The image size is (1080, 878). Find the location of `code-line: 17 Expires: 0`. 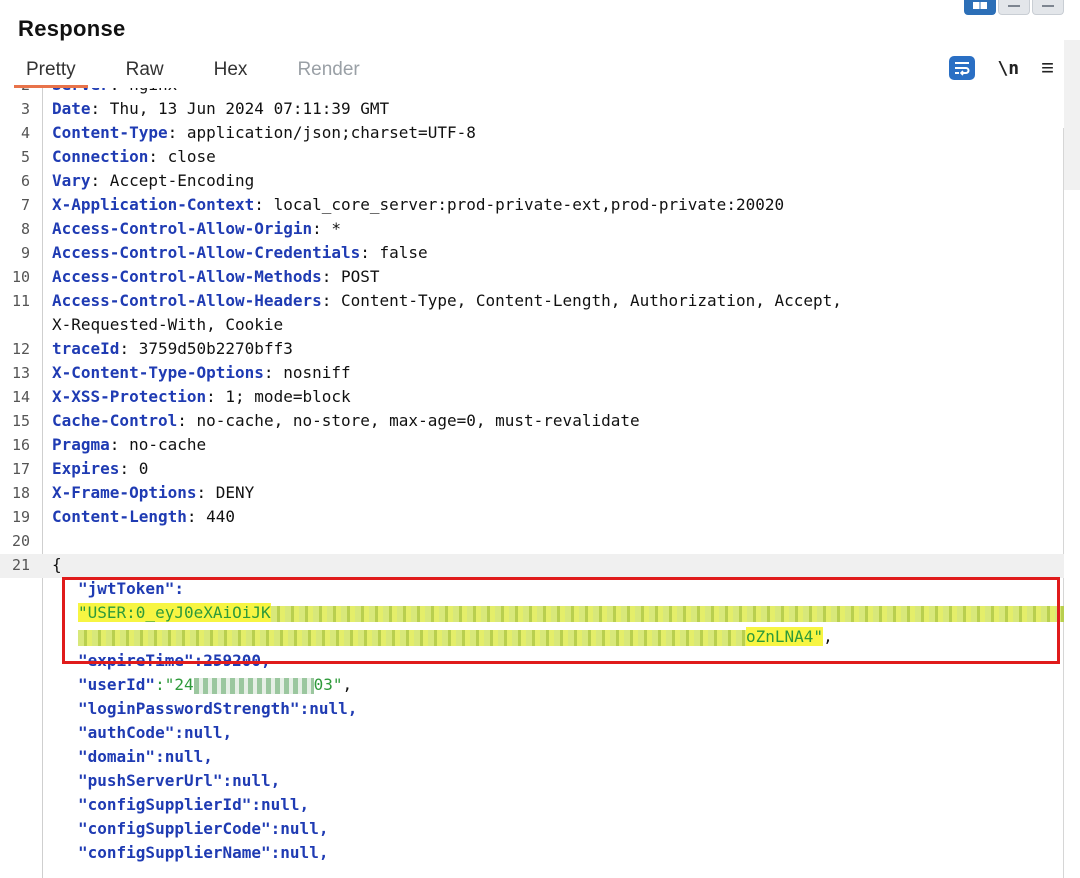

code-line: 17 Expires: 0 is located at coordinates (532, 470).